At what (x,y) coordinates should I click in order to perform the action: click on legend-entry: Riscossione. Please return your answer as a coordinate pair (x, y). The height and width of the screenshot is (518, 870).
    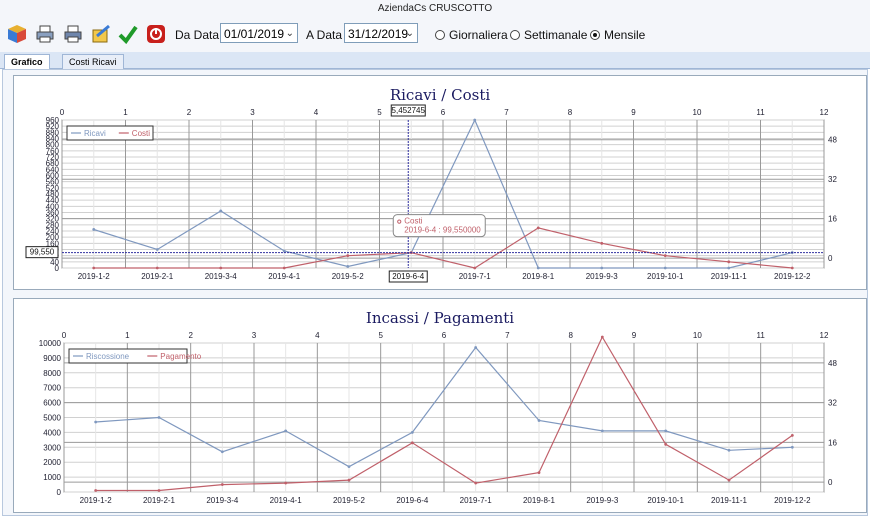
    Looking at the image, I should click on (108, 356).